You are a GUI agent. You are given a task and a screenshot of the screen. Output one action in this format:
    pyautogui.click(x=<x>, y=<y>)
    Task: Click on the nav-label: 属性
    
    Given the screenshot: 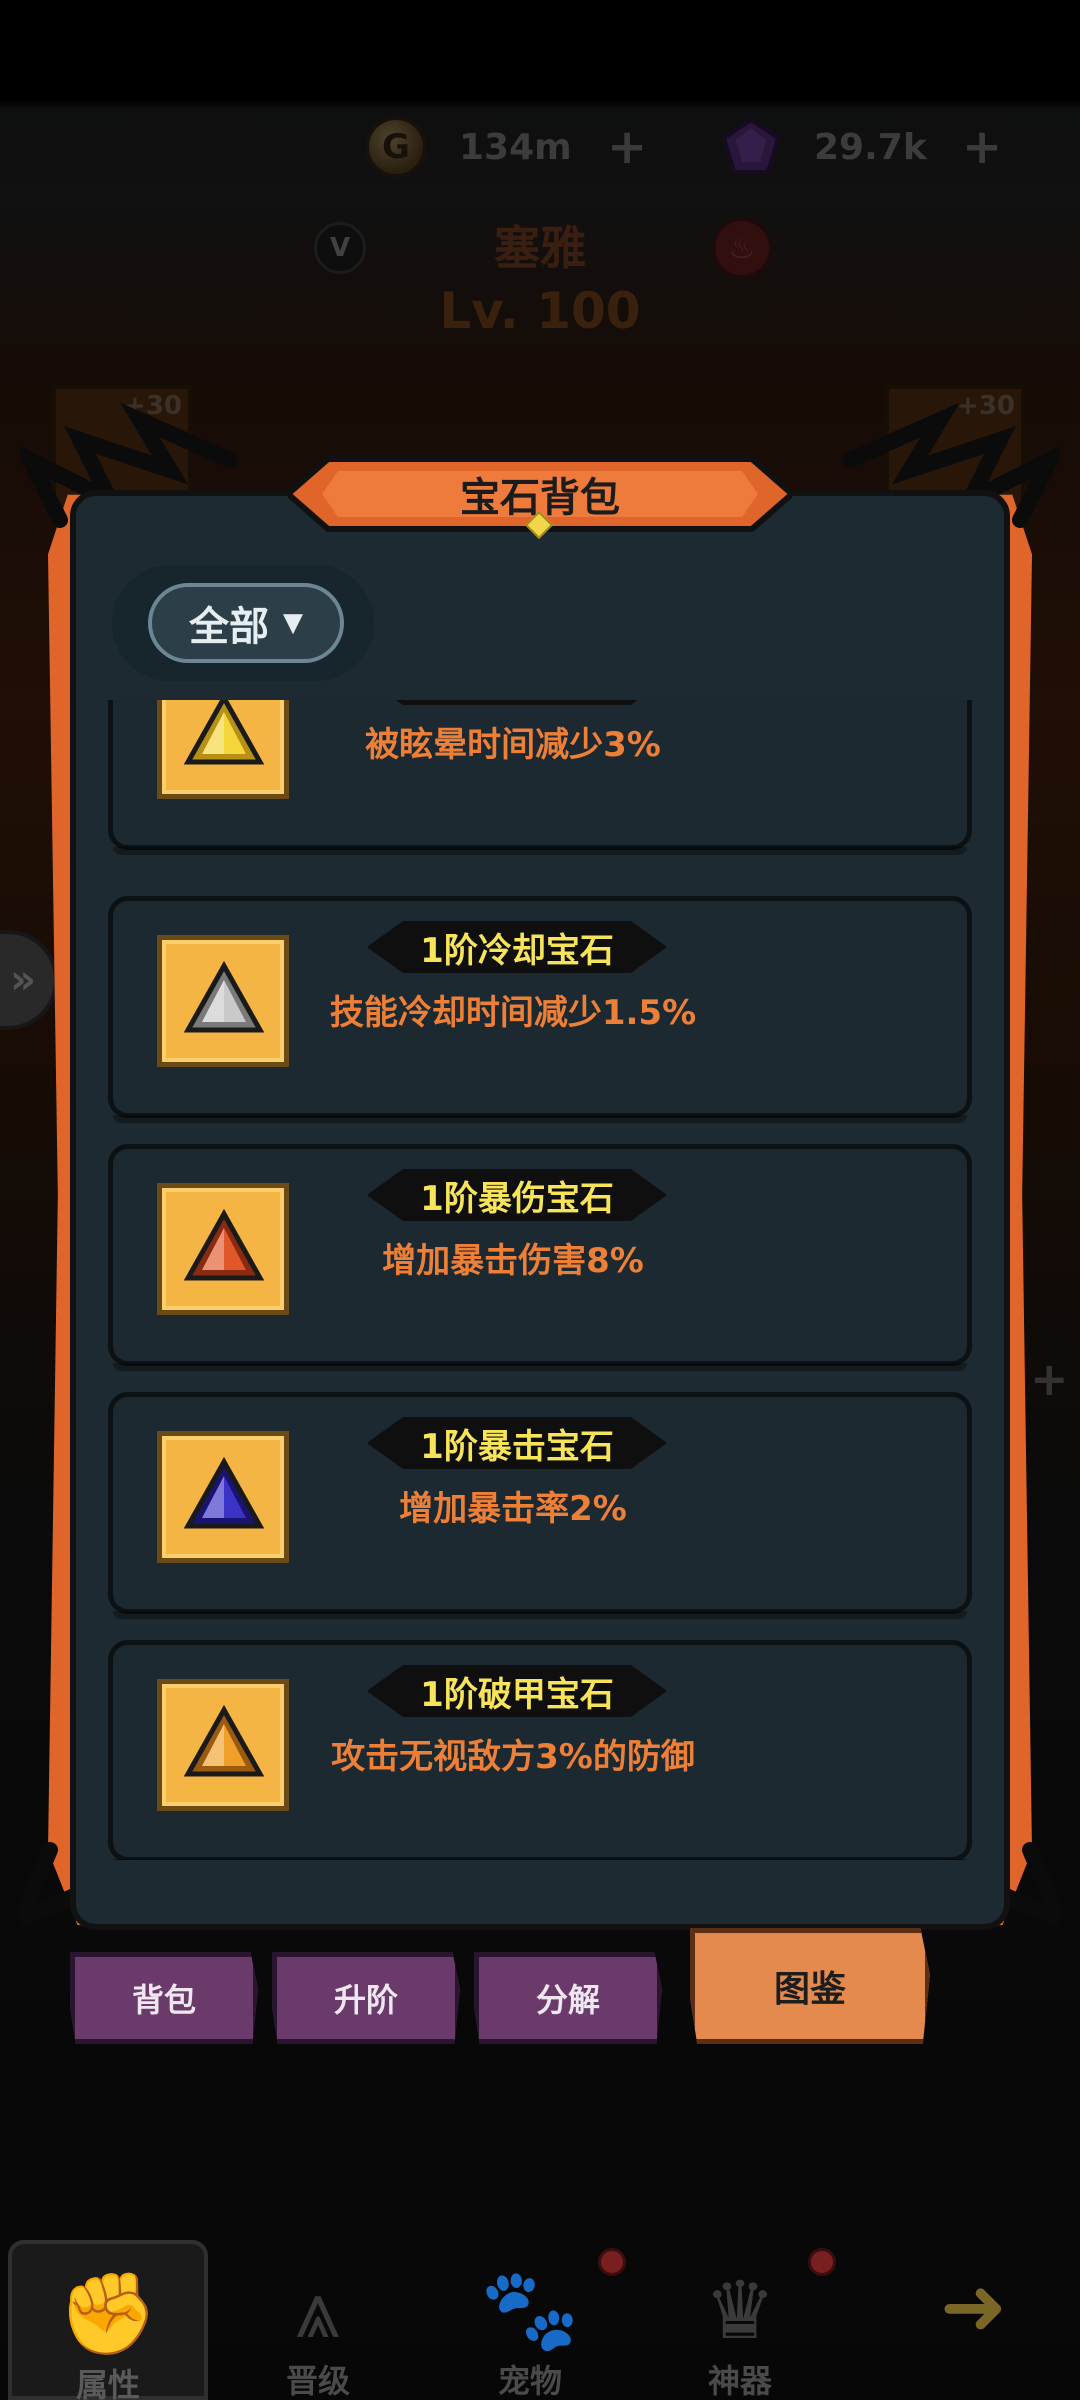 What is the action you would take?
    pyautogui.click(x=107, y=2383)
    